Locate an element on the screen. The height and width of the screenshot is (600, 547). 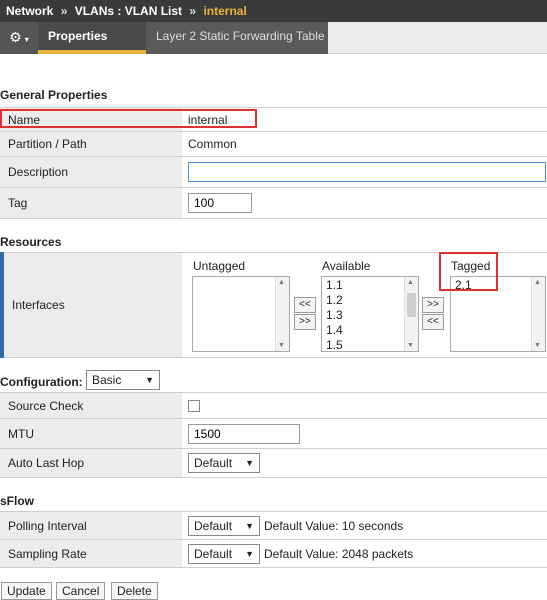
tagged-label: Tagged is located at coordinates (471, 266).